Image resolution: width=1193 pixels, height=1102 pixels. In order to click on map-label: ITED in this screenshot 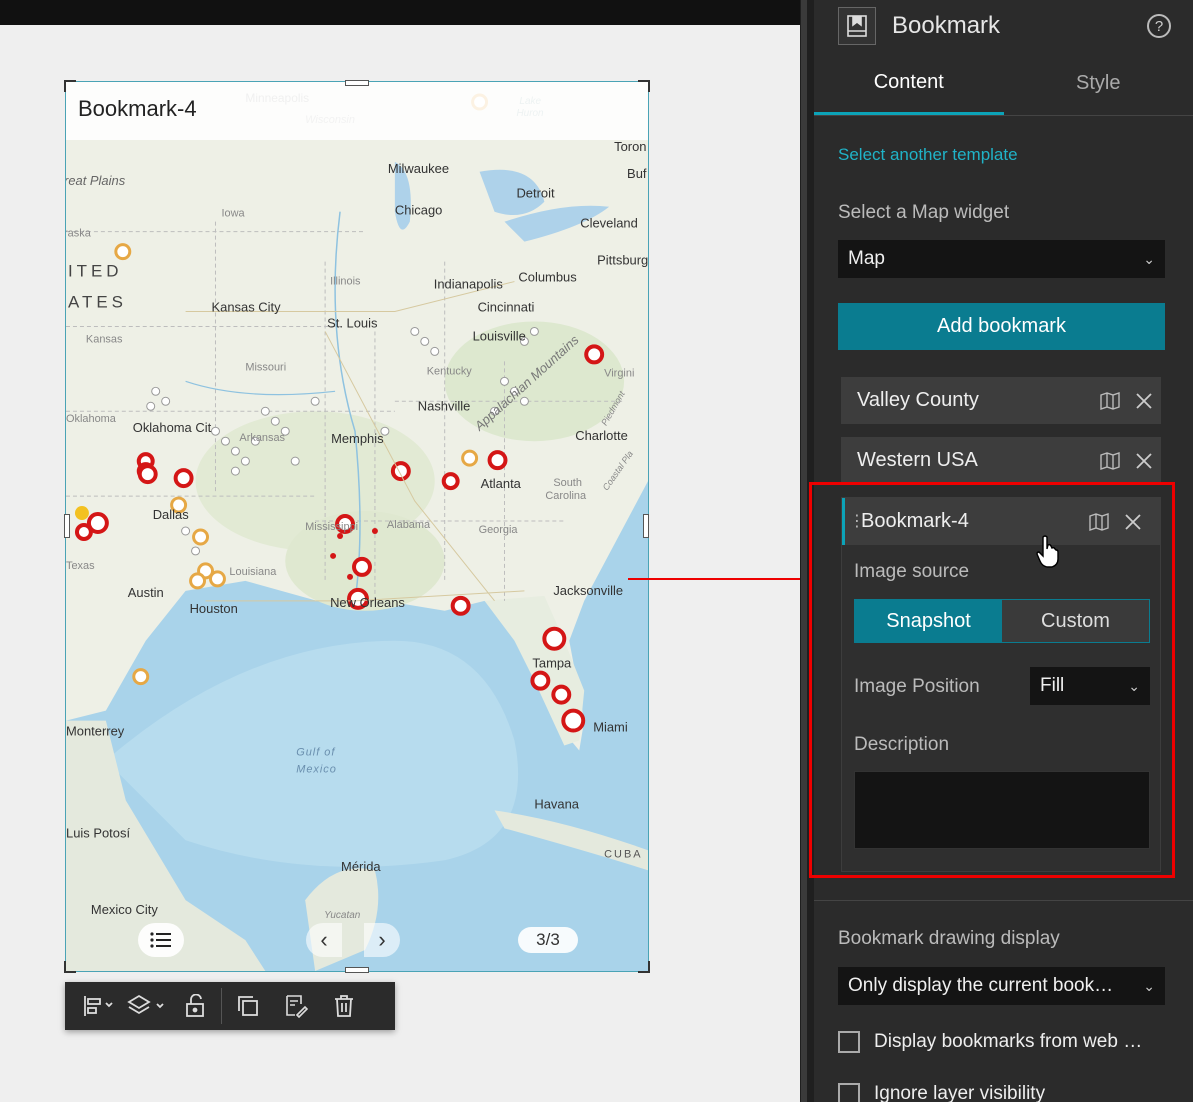, I will do `click(95, 271)`.